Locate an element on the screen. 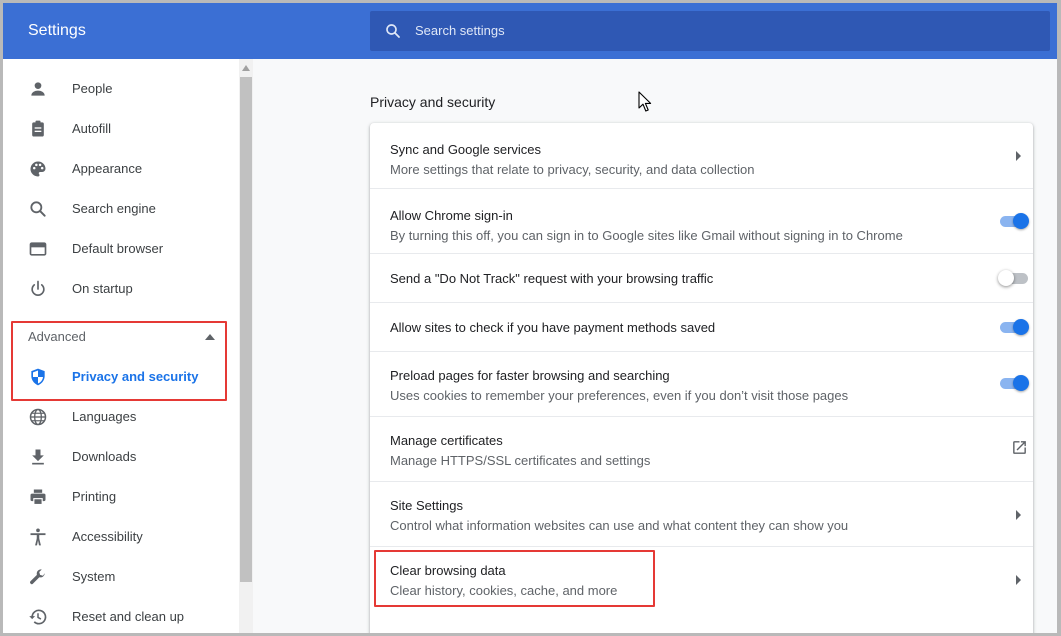 This screenshot has width=1061, height=636. search-settings-input: Search settings is located at coordinates (710, 31).